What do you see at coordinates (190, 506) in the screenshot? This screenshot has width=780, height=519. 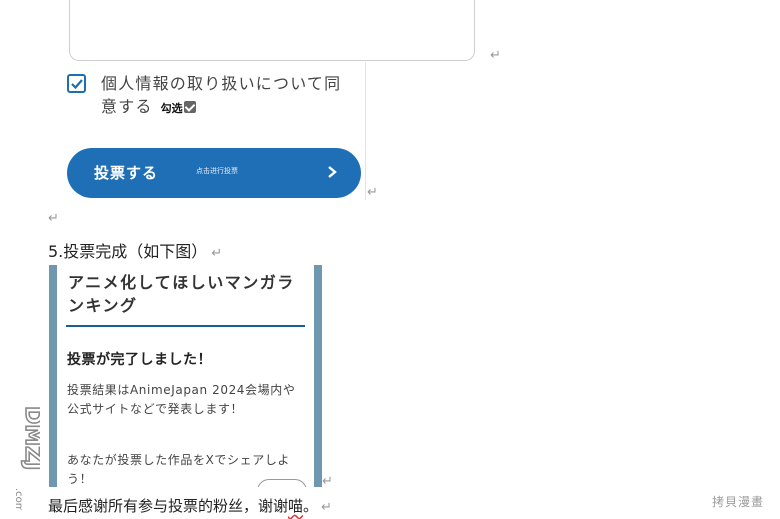 I see `closing-line: 最后感谢所有参与投票的粉丝，谢谢喵。 ↵` at bounding box center [190, 506].